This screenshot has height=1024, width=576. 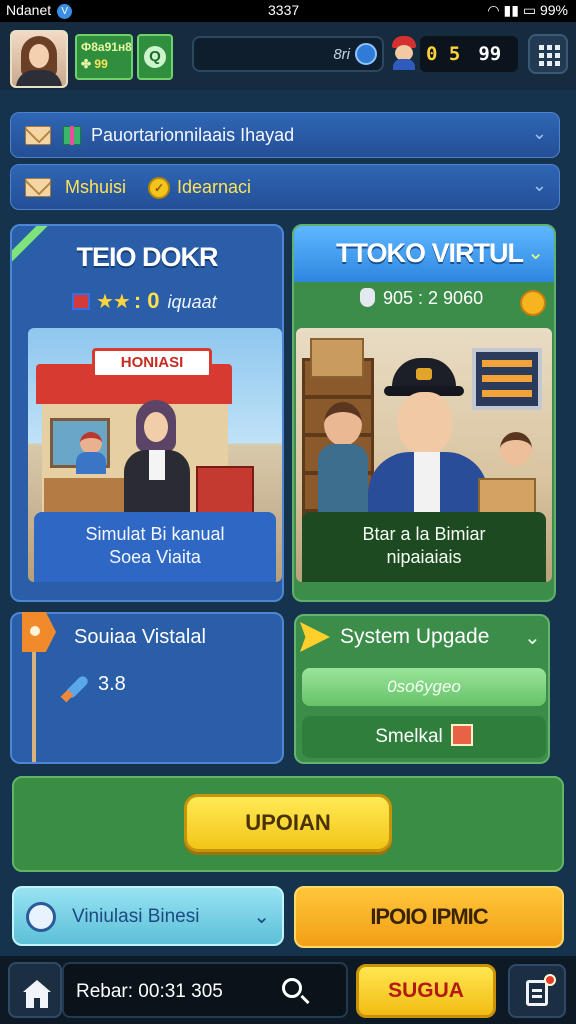 I want to click on card-caption-left: Simulat Bi kanual Soea Viaita, so click(x=155, y=547).